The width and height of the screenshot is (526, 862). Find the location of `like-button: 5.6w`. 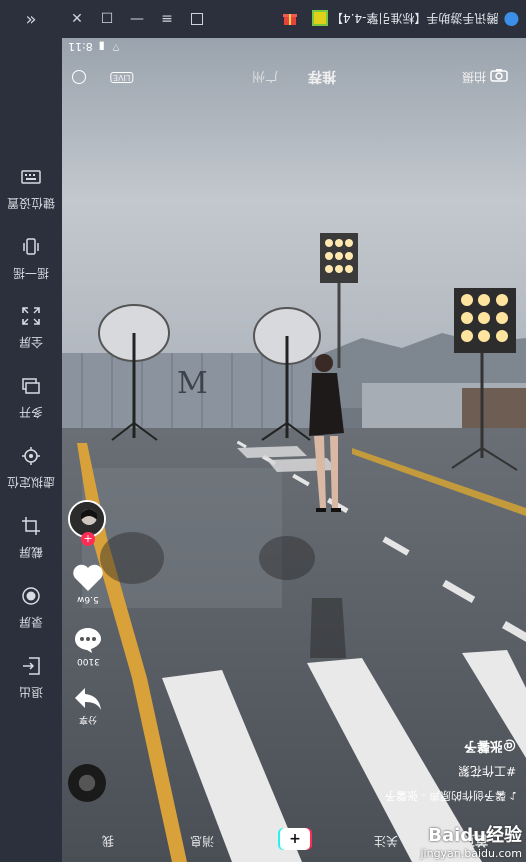

like-button: 5.6w is located at coordinates (88, 584).